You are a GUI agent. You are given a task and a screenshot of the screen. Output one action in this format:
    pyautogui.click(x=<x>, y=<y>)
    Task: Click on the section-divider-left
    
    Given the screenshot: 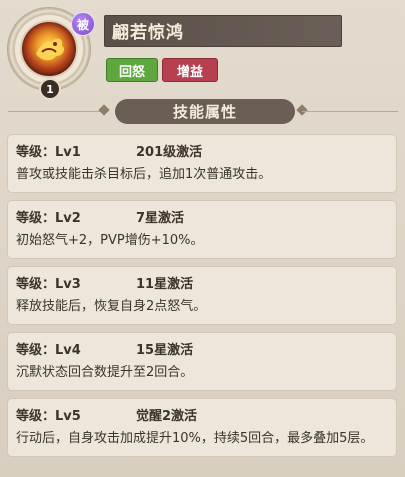 What is the action you would take?
    pyautogui.click(x=55, y=111)
    